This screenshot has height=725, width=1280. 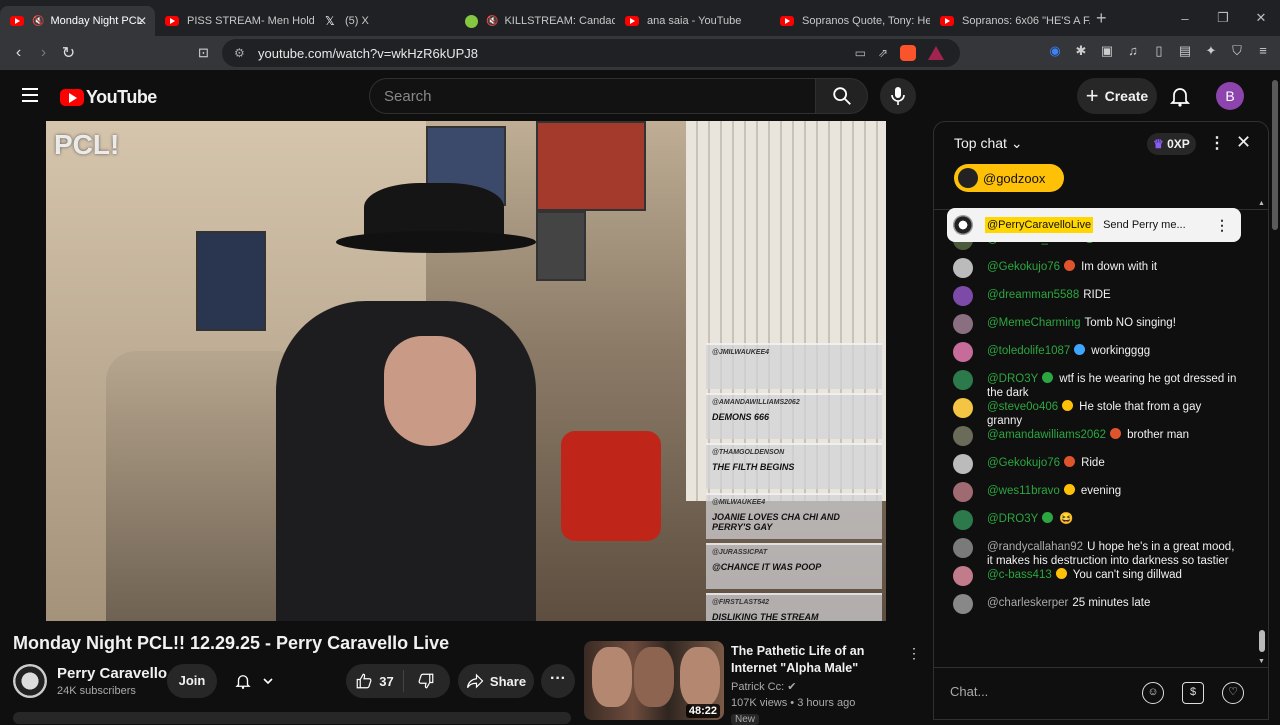 I want to click on pinned-message: @PerryCaravelloLive Send Perry me... ⋮, so click(x=1094, y=225).